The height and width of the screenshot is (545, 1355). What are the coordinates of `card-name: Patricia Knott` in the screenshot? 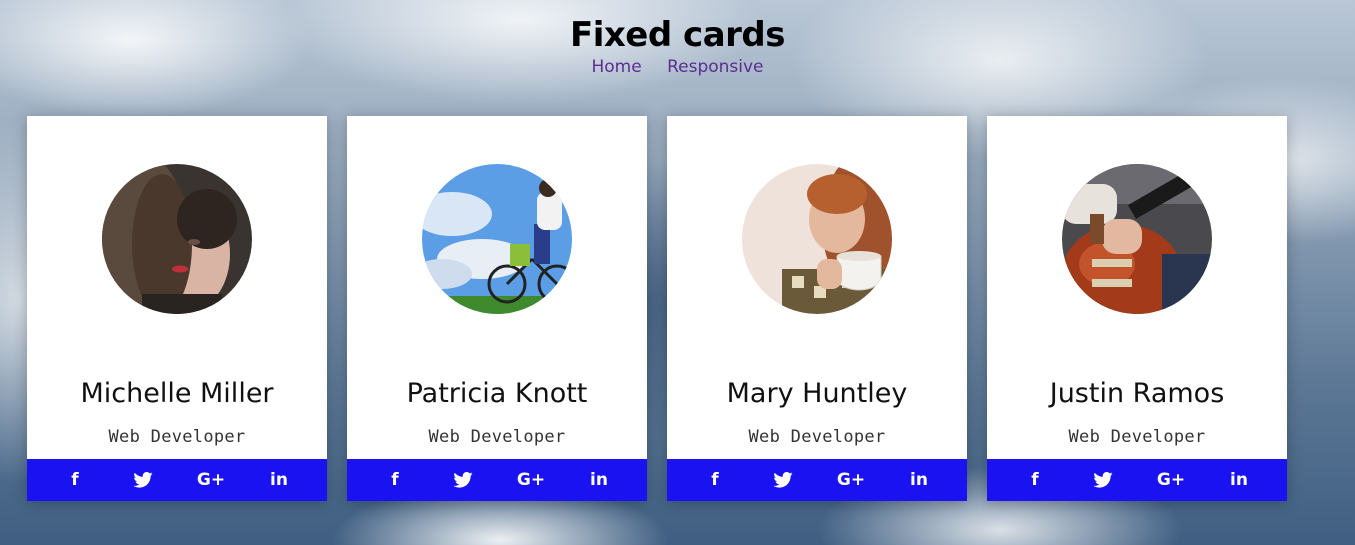 It's located at (497, 393).